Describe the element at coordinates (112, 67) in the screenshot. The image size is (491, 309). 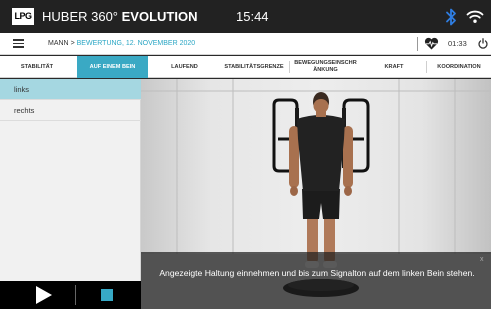
I see `tab-auf-einem-bein: AUF EINEM BEIN` at that location.